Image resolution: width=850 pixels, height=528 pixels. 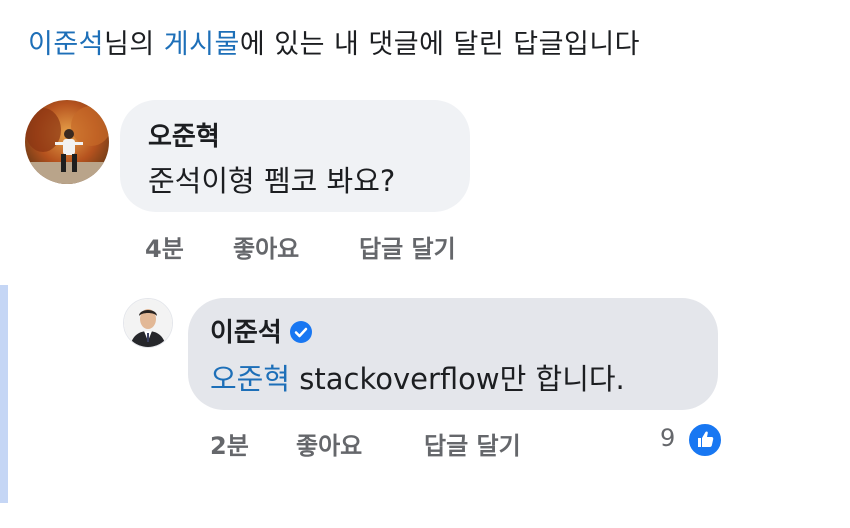 What do you see at coordinates (472, 443) in the screenshot?
I see `reply-reply-button: 답글 달기` at bounding box center [472, 443].